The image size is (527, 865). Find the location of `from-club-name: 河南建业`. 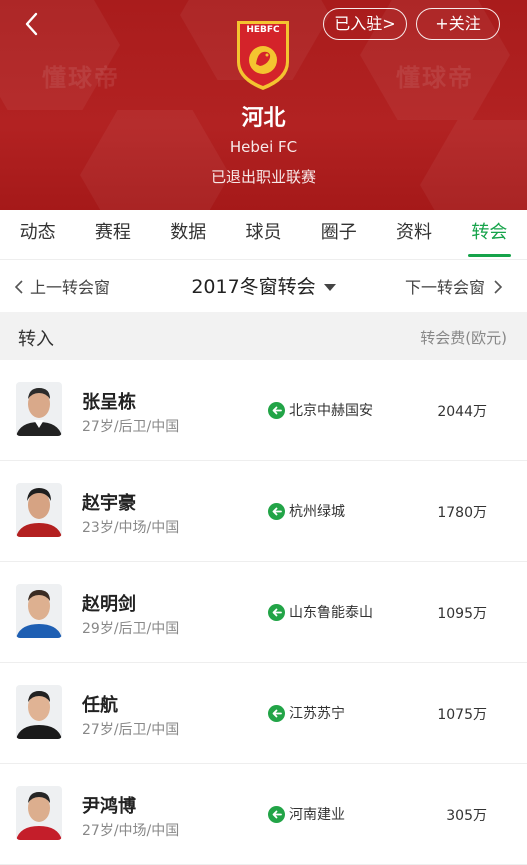

from-club-name: 河南建业 is located at coordinates (317, 815).